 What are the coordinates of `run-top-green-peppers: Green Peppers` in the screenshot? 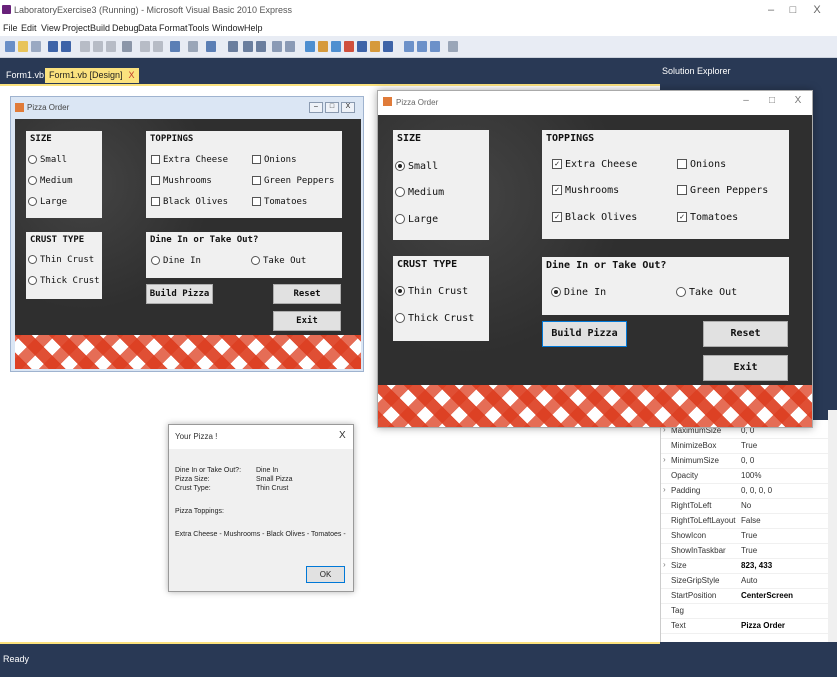 It's located at (722, 190).